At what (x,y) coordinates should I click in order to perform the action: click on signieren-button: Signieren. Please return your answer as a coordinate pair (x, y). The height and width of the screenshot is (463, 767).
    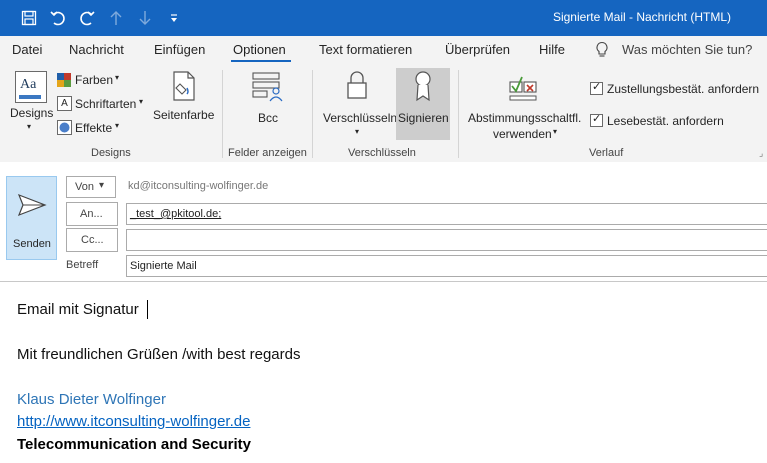
    Looking at the image, I should click on (423, 104).